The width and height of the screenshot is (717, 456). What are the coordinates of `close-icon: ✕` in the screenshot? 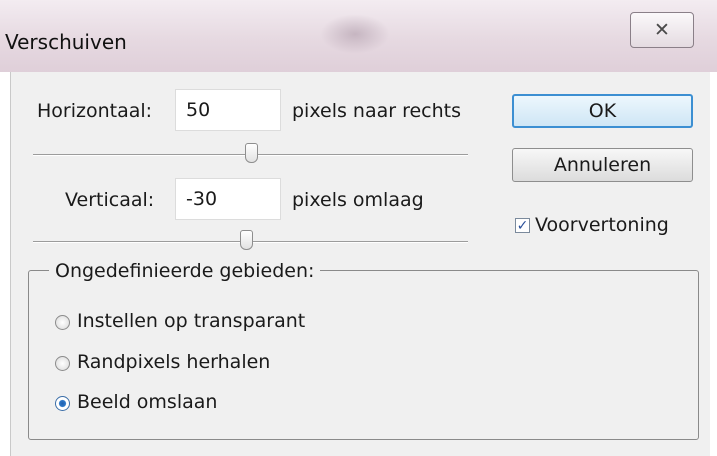 It's located at (662, 30).